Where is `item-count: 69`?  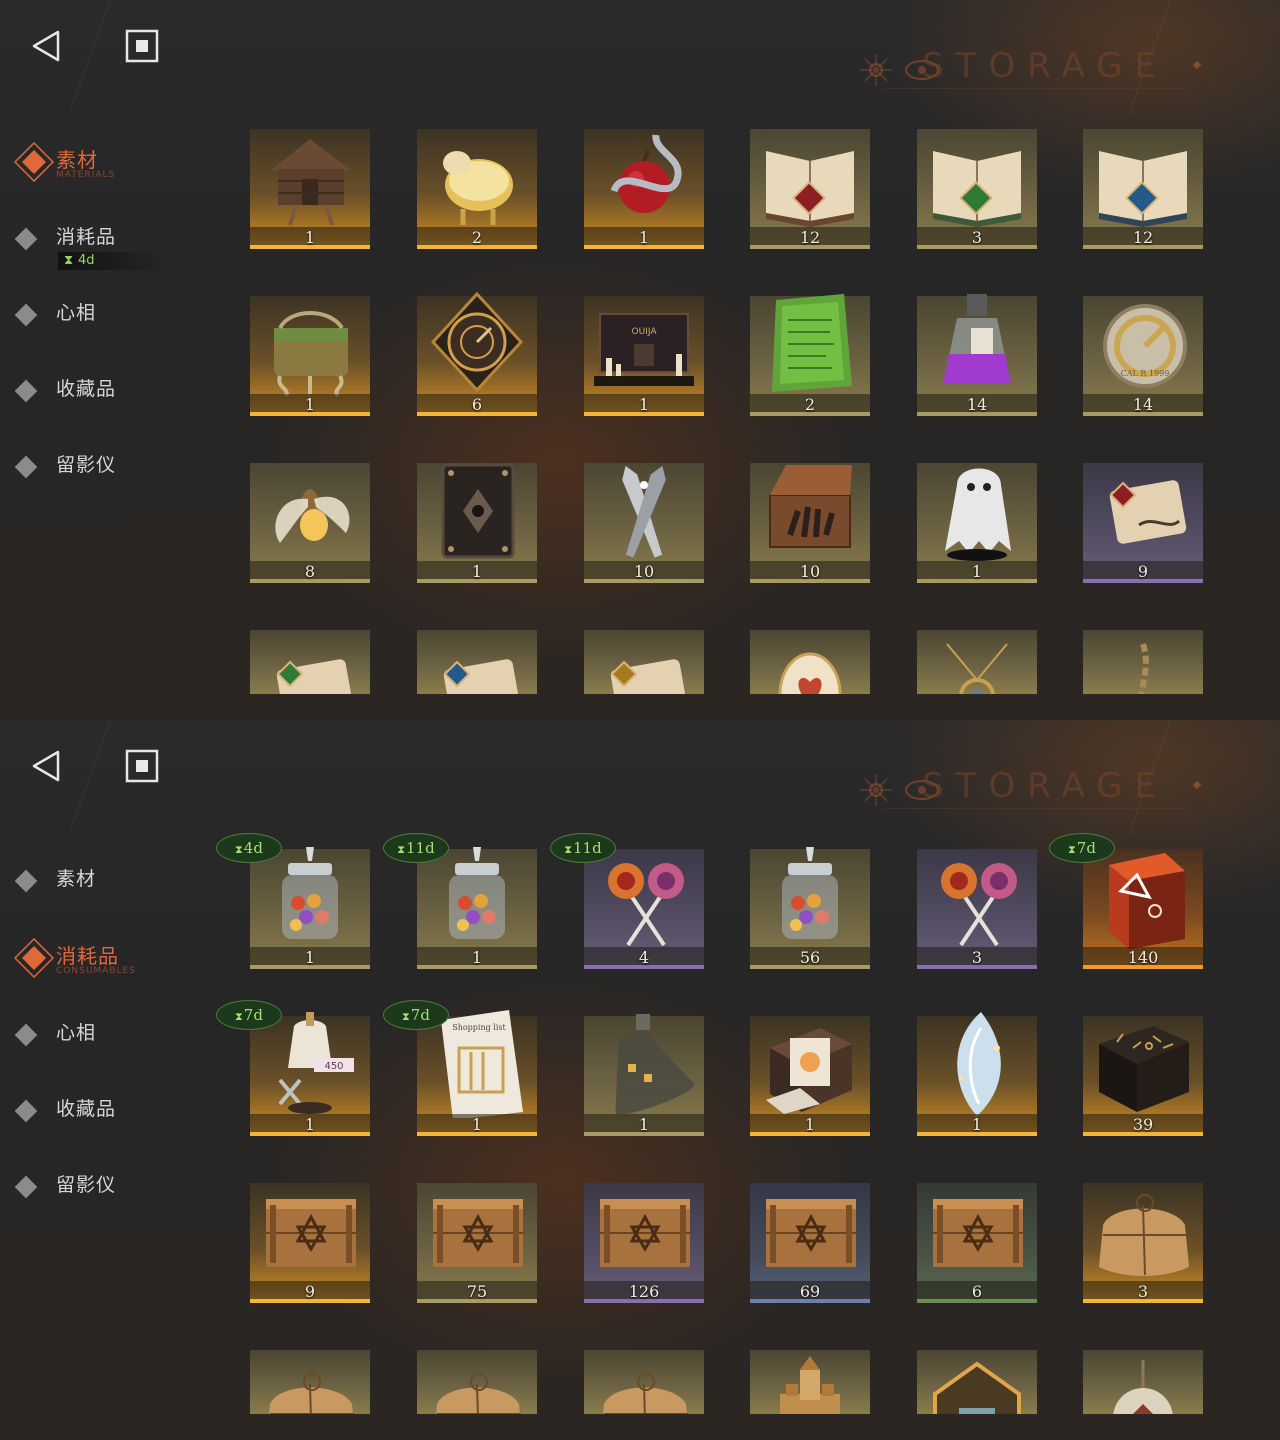
item-count: 69 is located at coordinates (810, 1291).